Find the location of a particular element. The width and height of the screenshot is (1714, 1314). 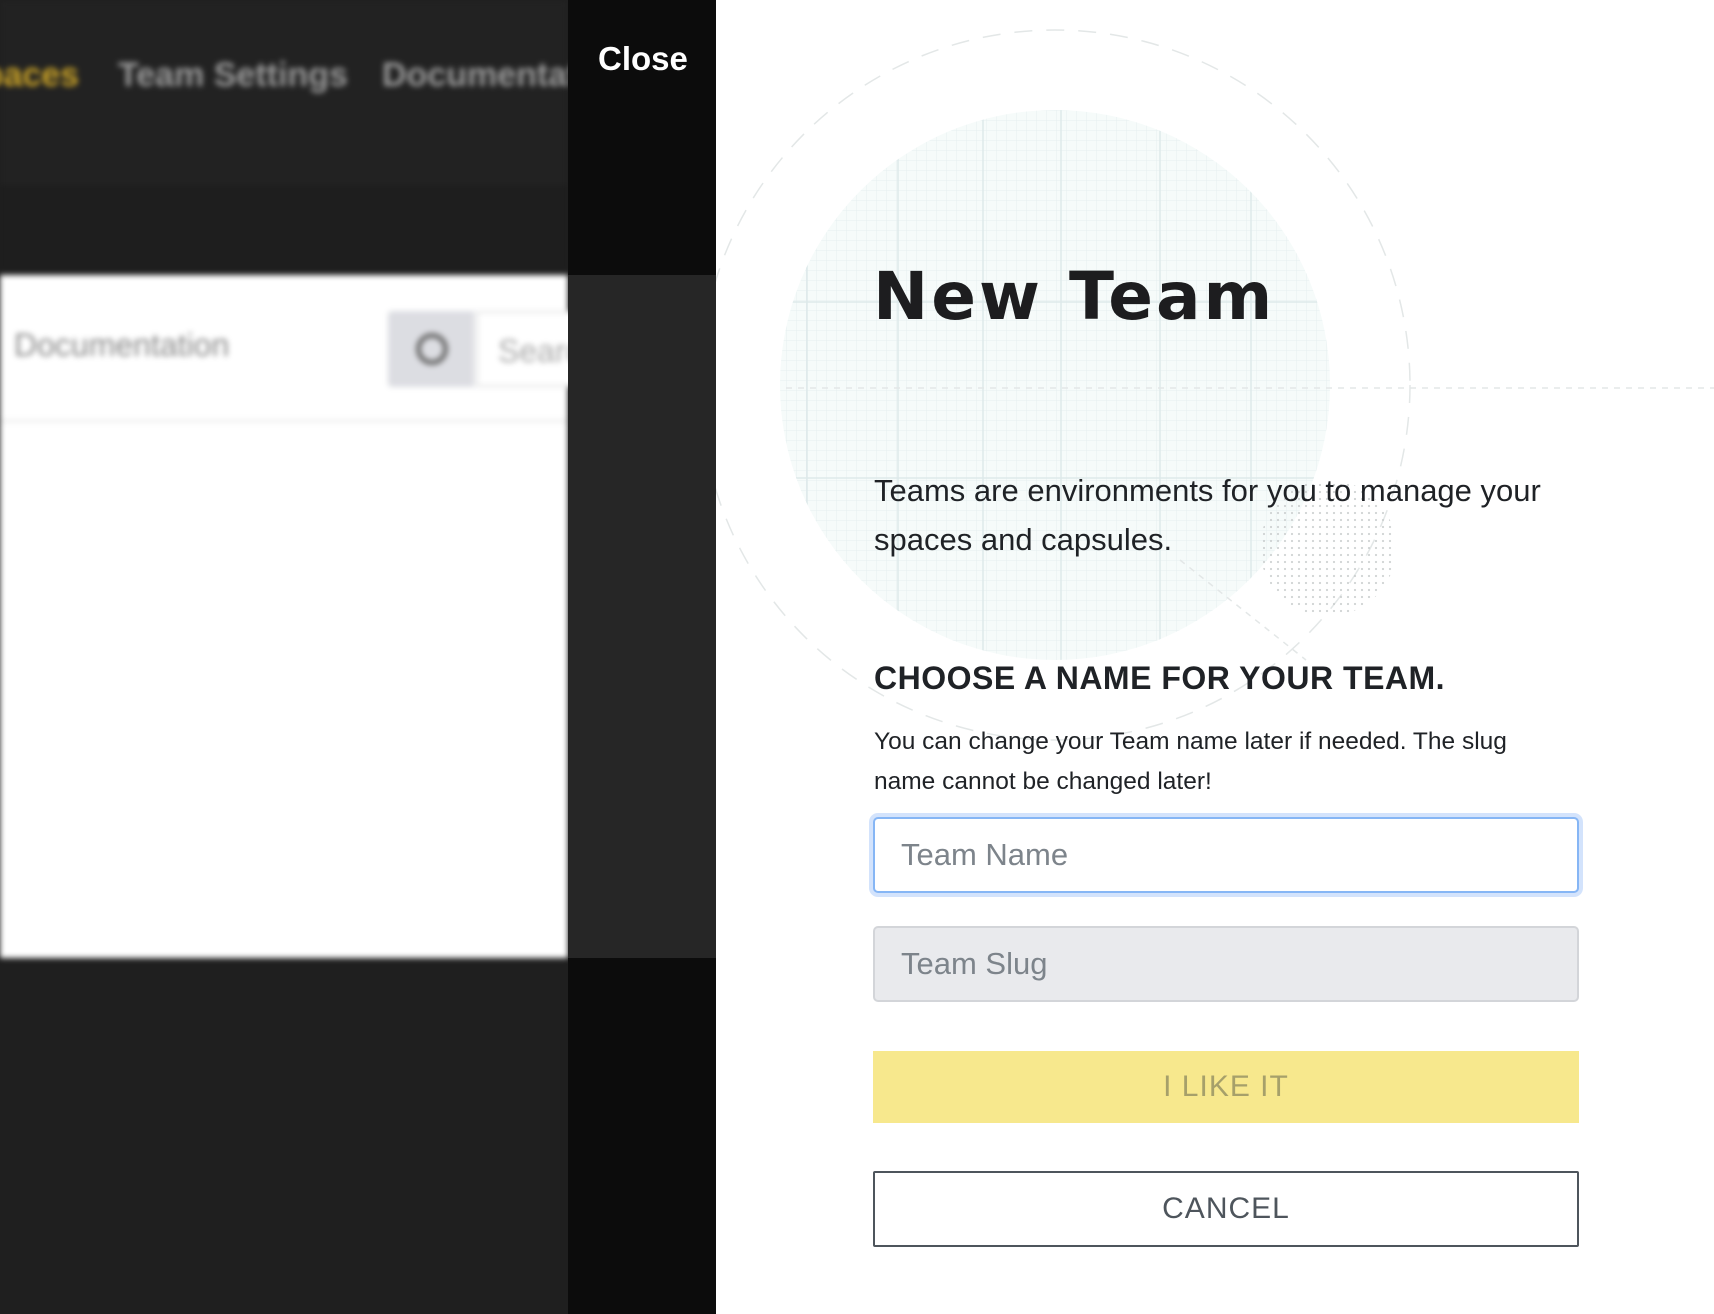

modal-title: New Team is located at coordinates (1074, 296).